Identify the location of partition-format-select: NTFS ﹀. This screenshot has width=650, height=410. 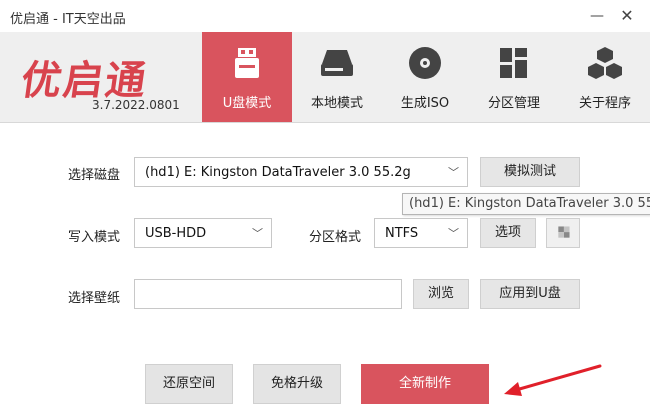
(421, 233).